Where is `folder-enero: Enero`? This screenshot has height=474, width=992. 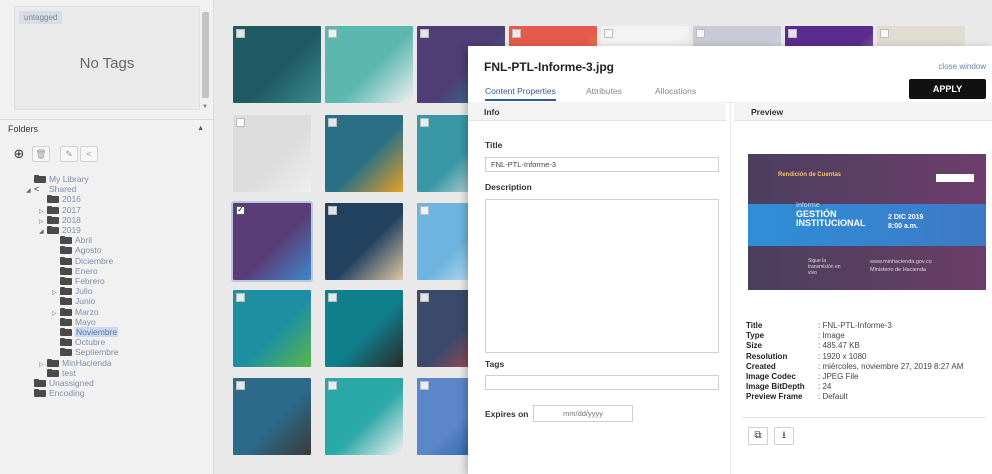 folder-enero: Enero is located at coordinates (75, 271).